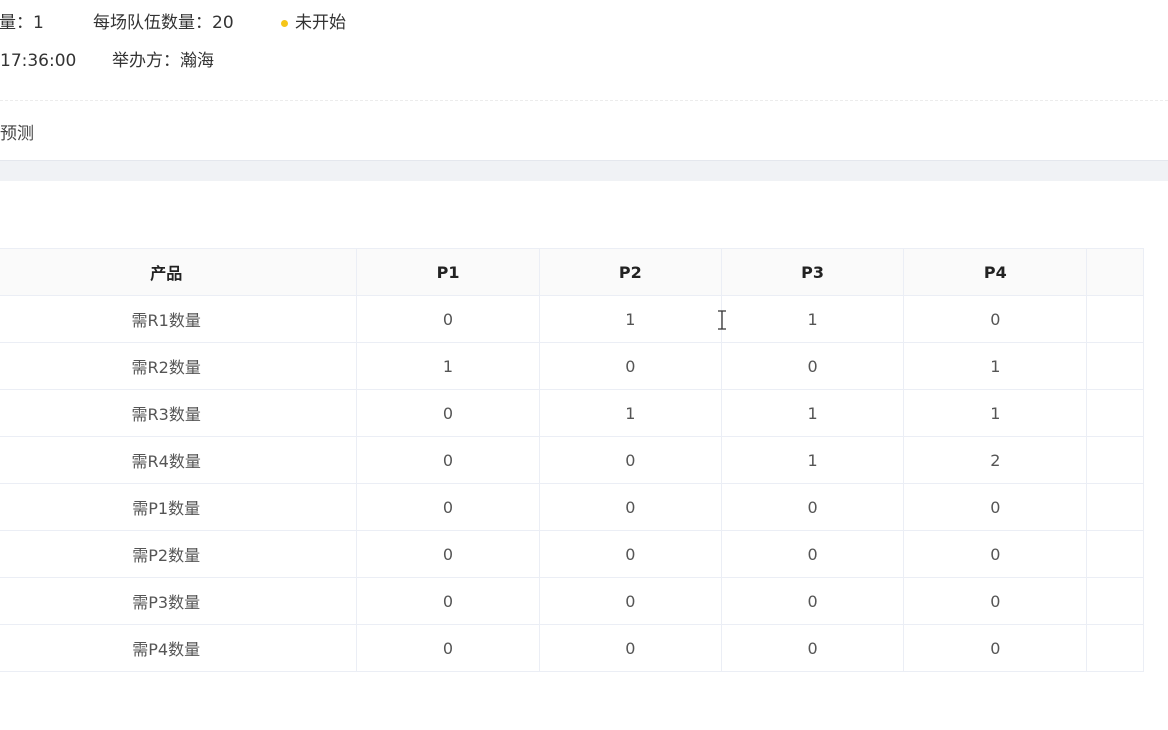  Describe the element at coordinates (179, 319) in the screenshot. I see `row-label: 需R1数量` at that location.